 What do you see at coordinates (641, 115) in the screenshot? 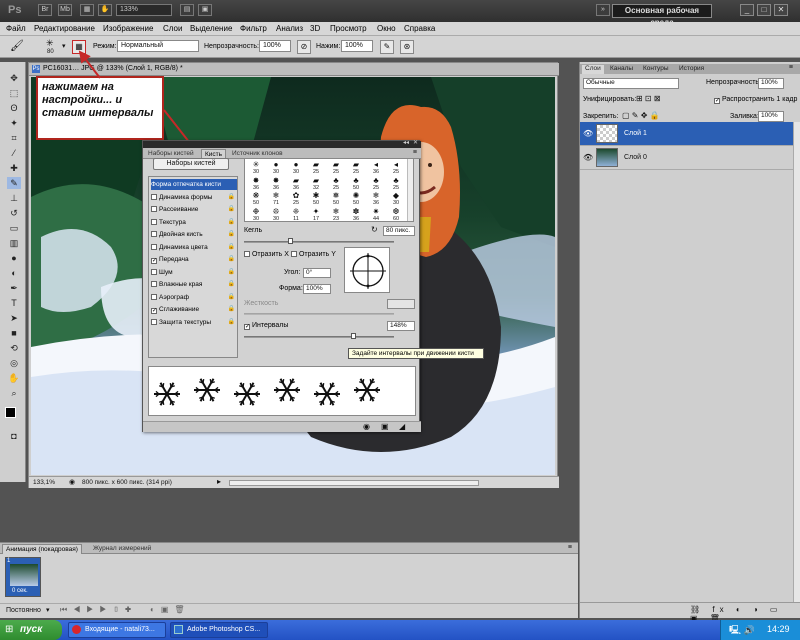
I see `lock-icons: ▢ ✎ ✥ 🔒` at bounding box center [641, 115].